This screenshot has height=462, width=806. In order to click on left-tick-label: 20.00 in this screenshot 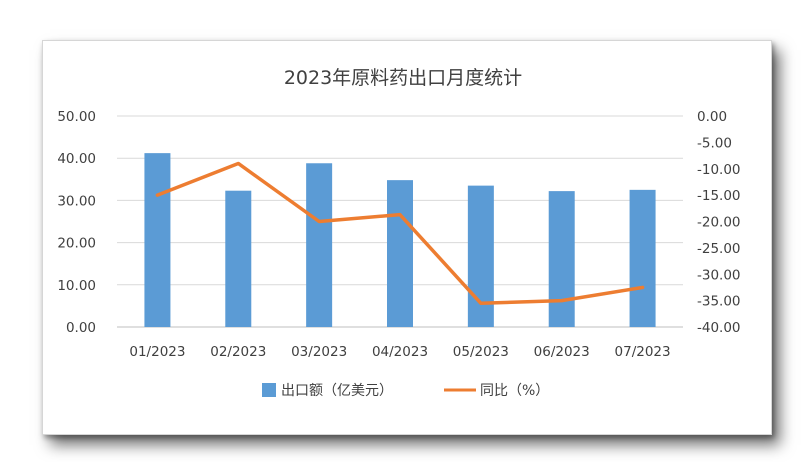, I will do `click(76, 244)`.